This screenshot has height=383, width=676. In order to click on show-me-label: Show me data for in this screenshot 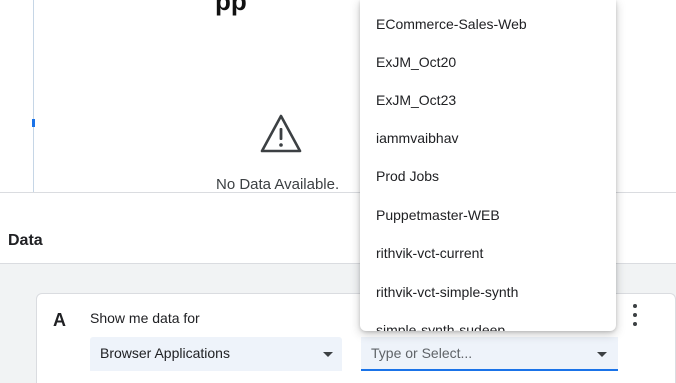, I will do `click(145, 318)`.